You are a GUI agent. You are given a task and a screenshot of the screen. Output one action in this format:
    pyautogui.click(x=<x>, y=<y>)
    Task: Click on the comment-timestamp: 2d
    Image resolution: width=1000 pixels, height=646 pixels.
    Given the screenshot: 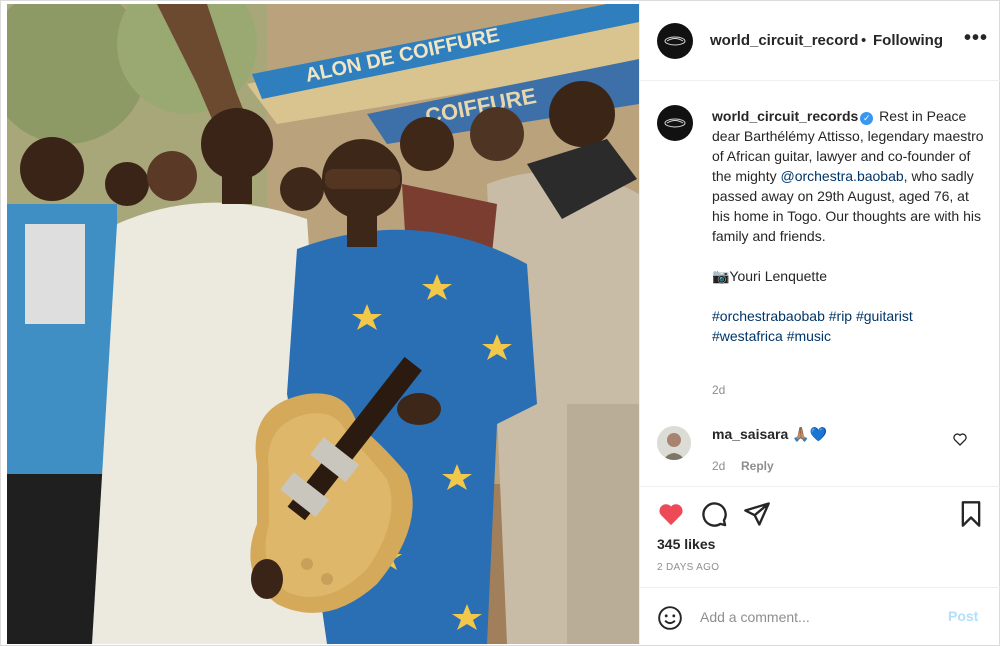 What is the action you would take?
    pyautogui.click(x=718, y=466)
    